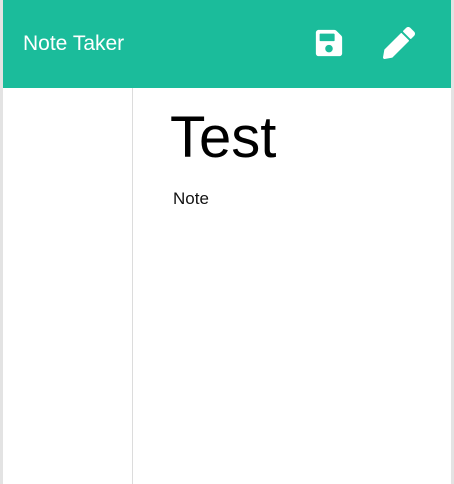  What do you see at coordinates (73, 44) in the screenshot?
I see `app-title: Note Taker` at bounding box center [73, 44].